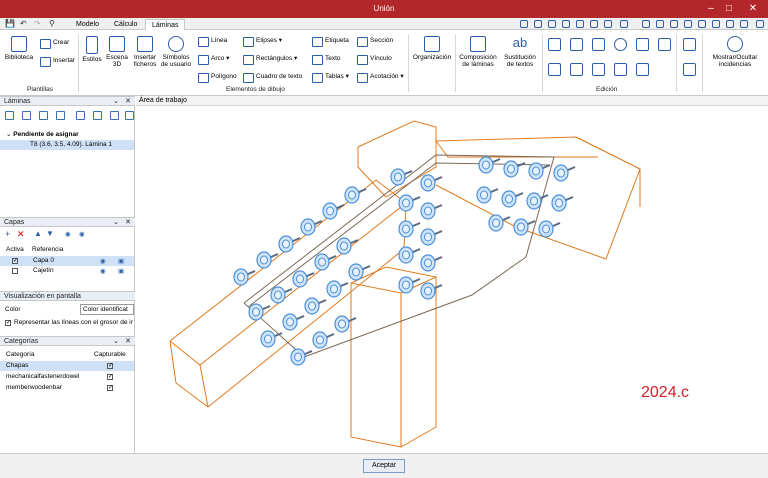  I want to click on cuadro-texto-button: Cuadro de texto, so click(272, 77).